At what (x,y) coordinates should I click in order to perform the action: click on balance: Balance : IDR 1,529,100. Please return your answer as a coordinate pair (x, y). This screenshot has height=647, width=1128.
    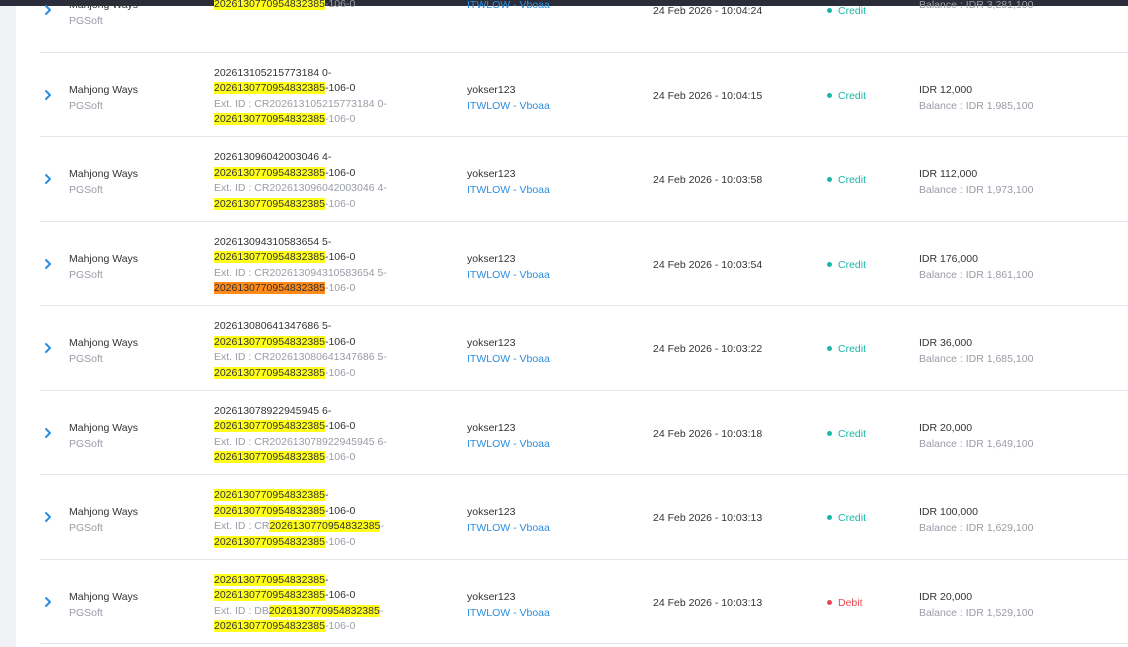
    Looking at the image, I should click on (976, 612).